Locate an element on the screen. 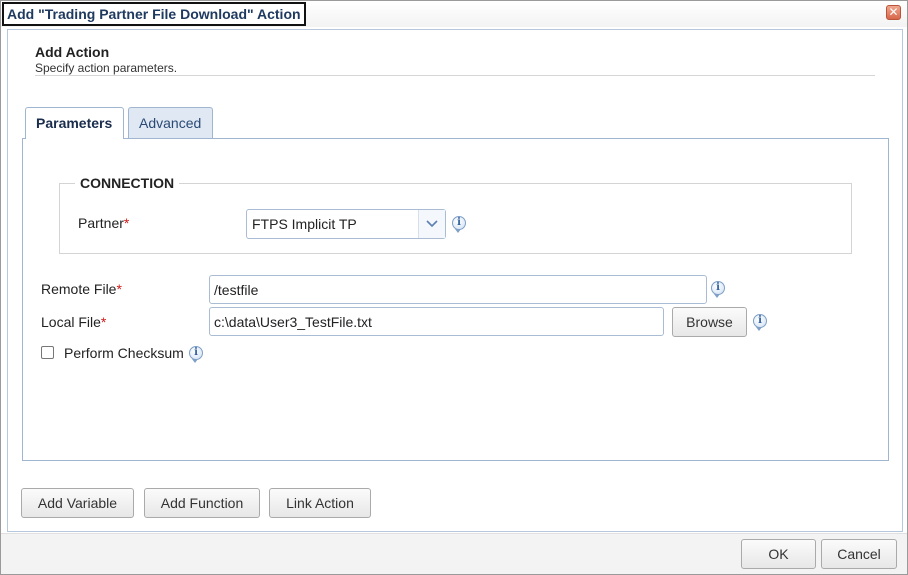 This screenshot has width=908, height=575. partner-select: FTPS Implicit TP is located at coordinates (346, 224).